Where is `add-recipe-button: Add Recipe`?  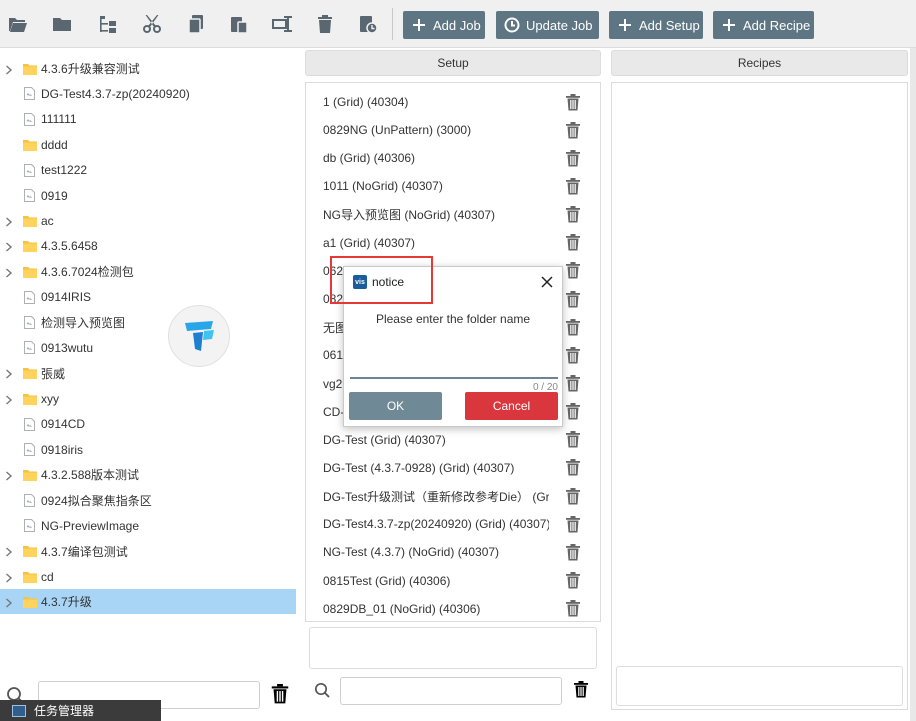
add-recipe-button: Add Recipe is located at coordinates (763, 25).